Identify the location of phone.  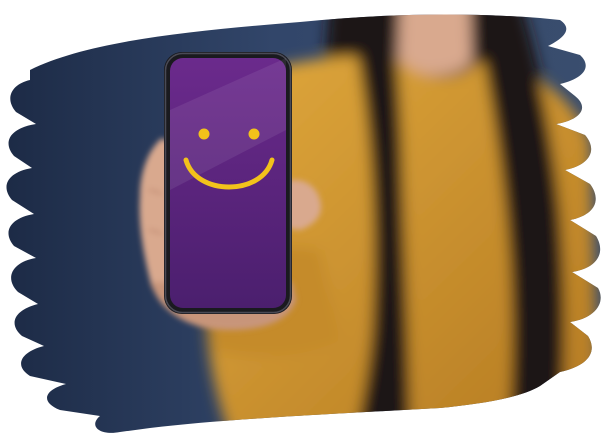
(228, 183).